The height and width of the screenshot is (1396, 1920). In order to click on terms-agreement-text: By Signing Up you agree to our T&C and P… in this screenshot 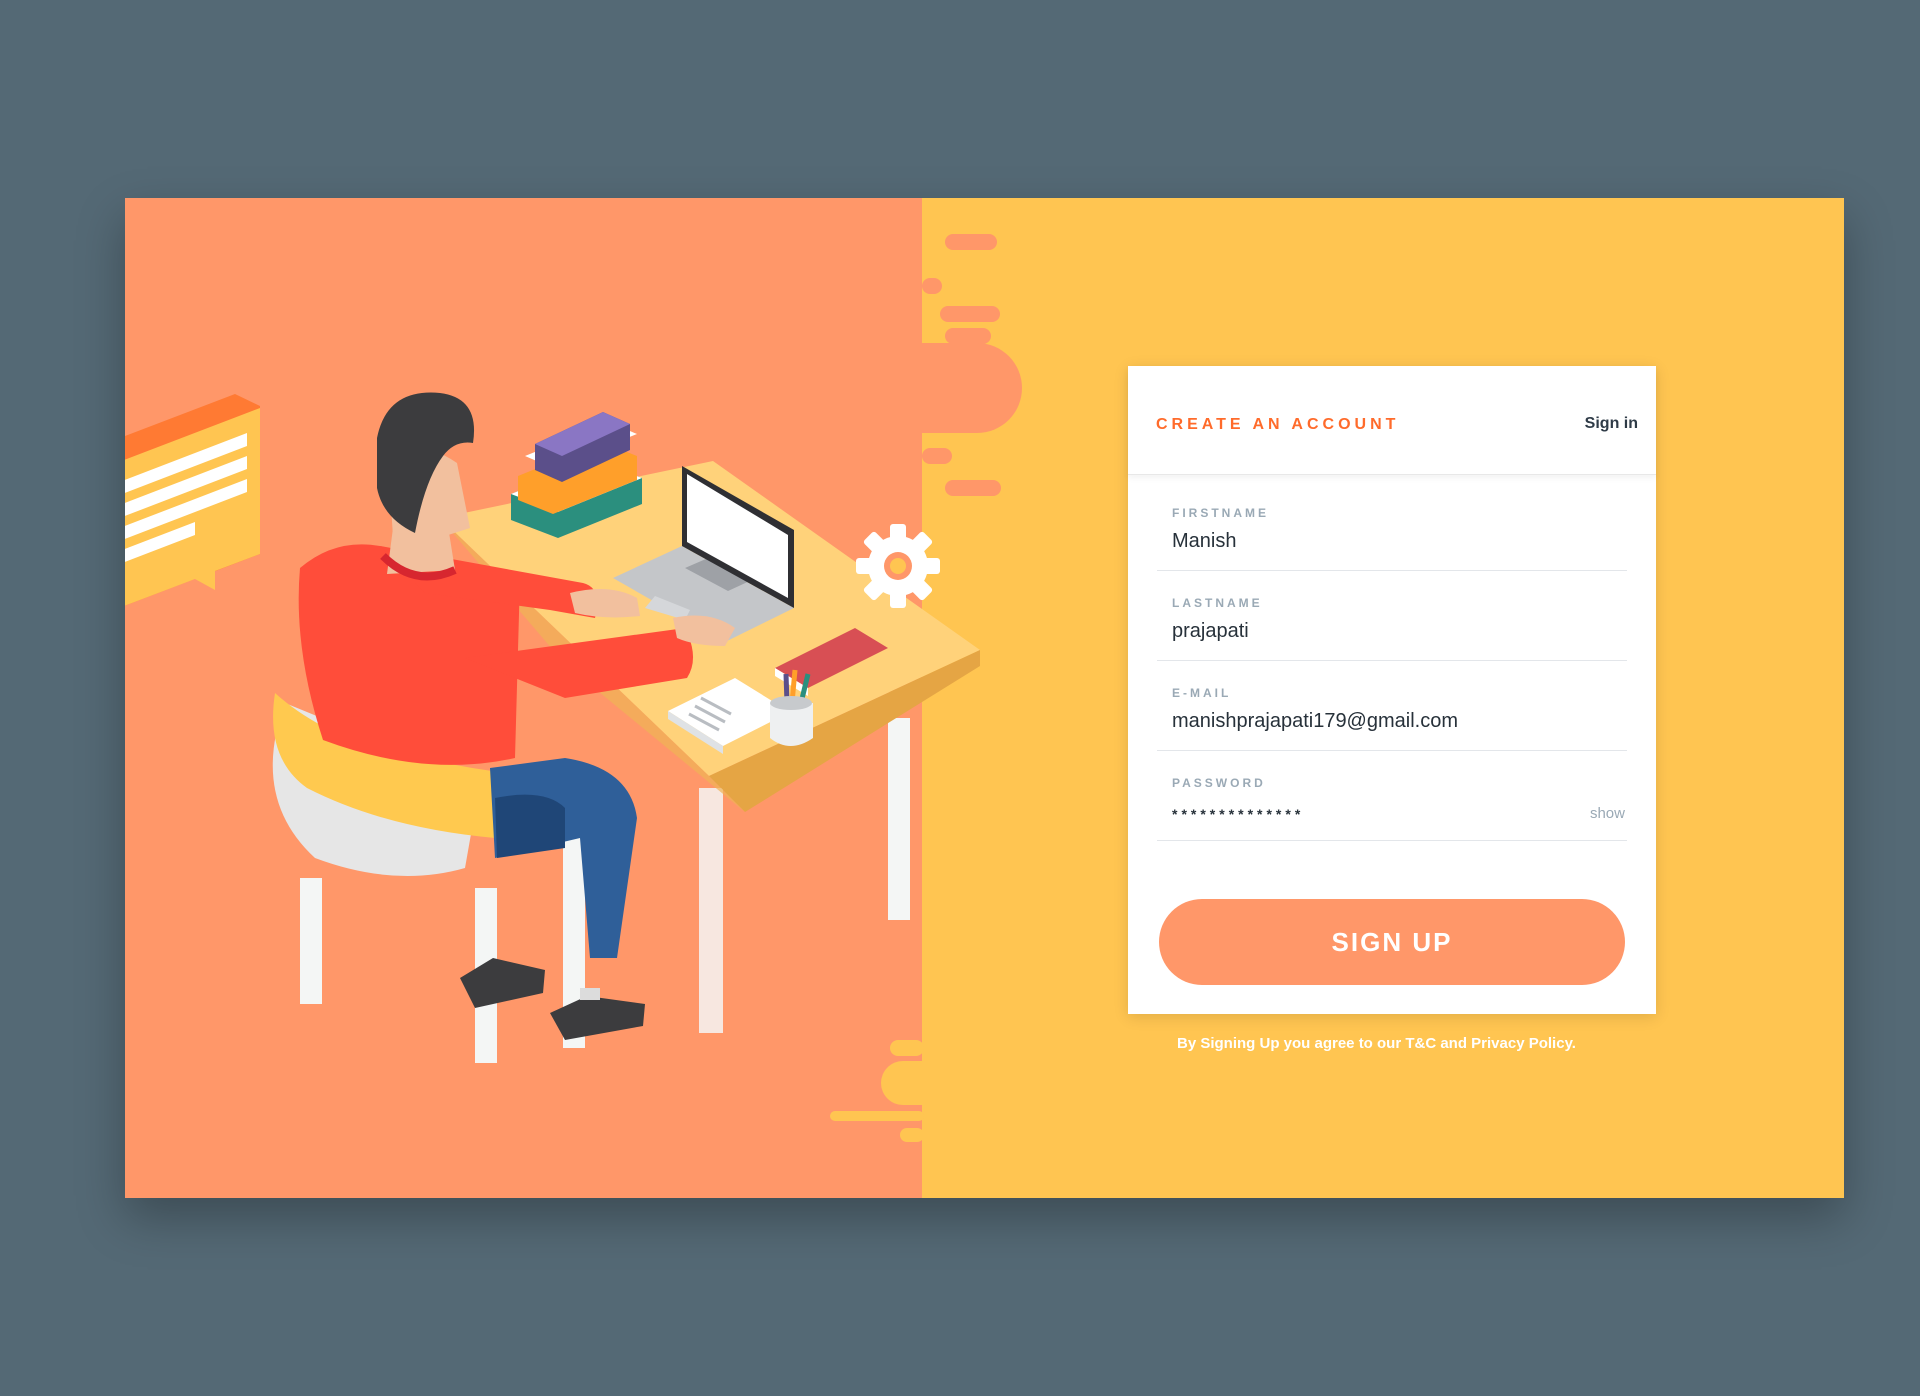, I will do `click(1376, 1043)`.